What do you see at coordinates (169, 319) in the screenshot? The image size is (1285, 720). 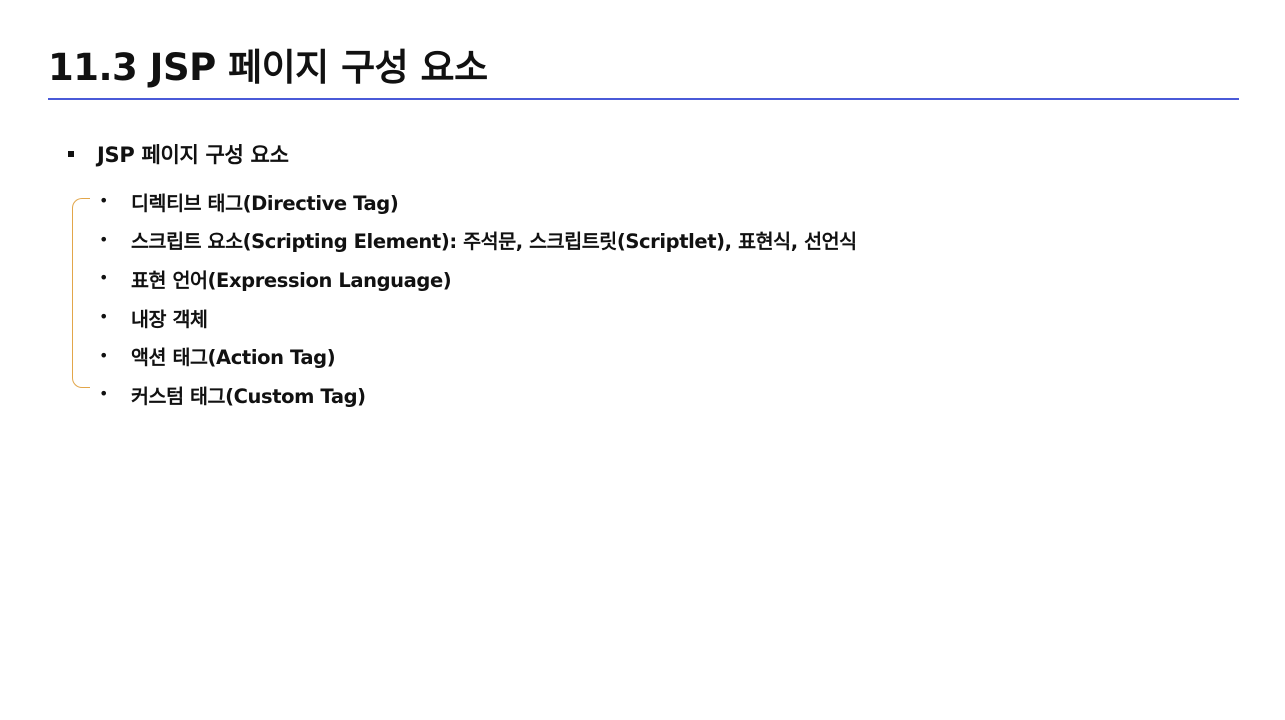 I see `list-item-label: 내장 객체` at bounding box center [169, 319].